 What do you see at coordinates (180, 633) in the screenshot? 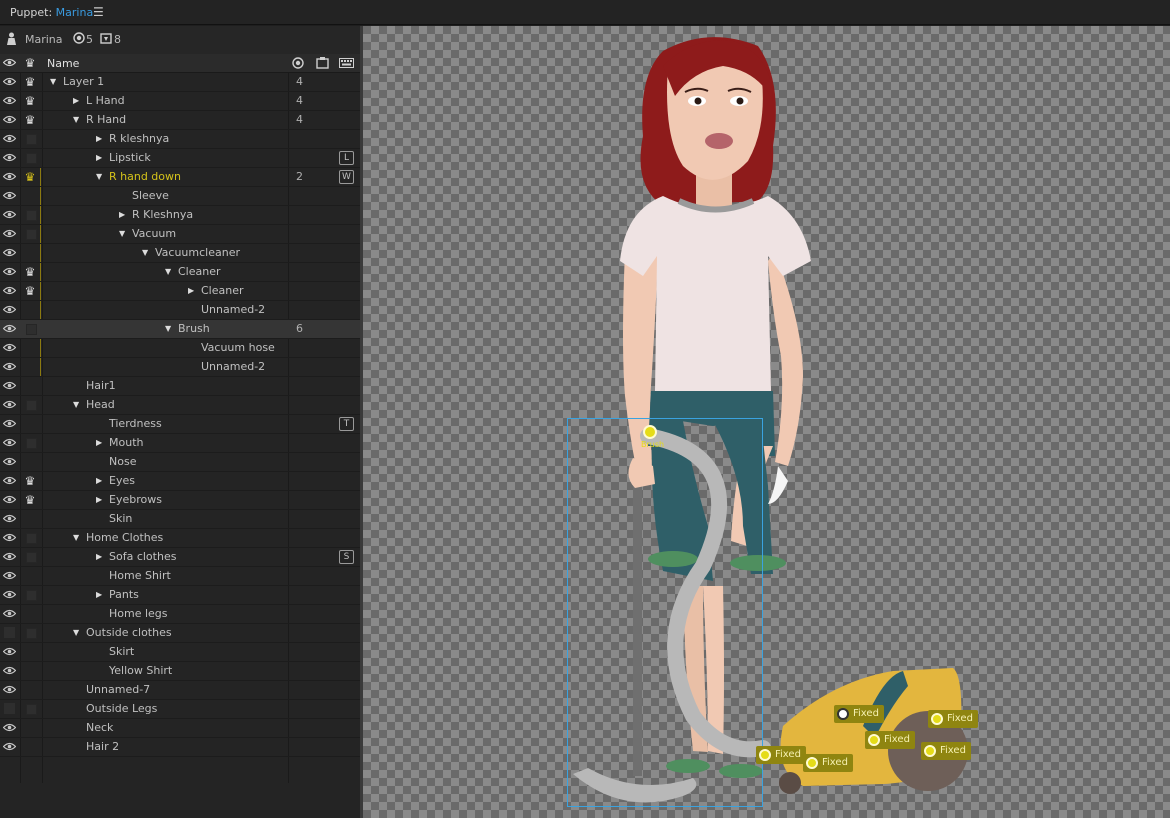
I see `layer-row-outside-clothes: ▼ Outside clothes` at bounding box center [180, 633].